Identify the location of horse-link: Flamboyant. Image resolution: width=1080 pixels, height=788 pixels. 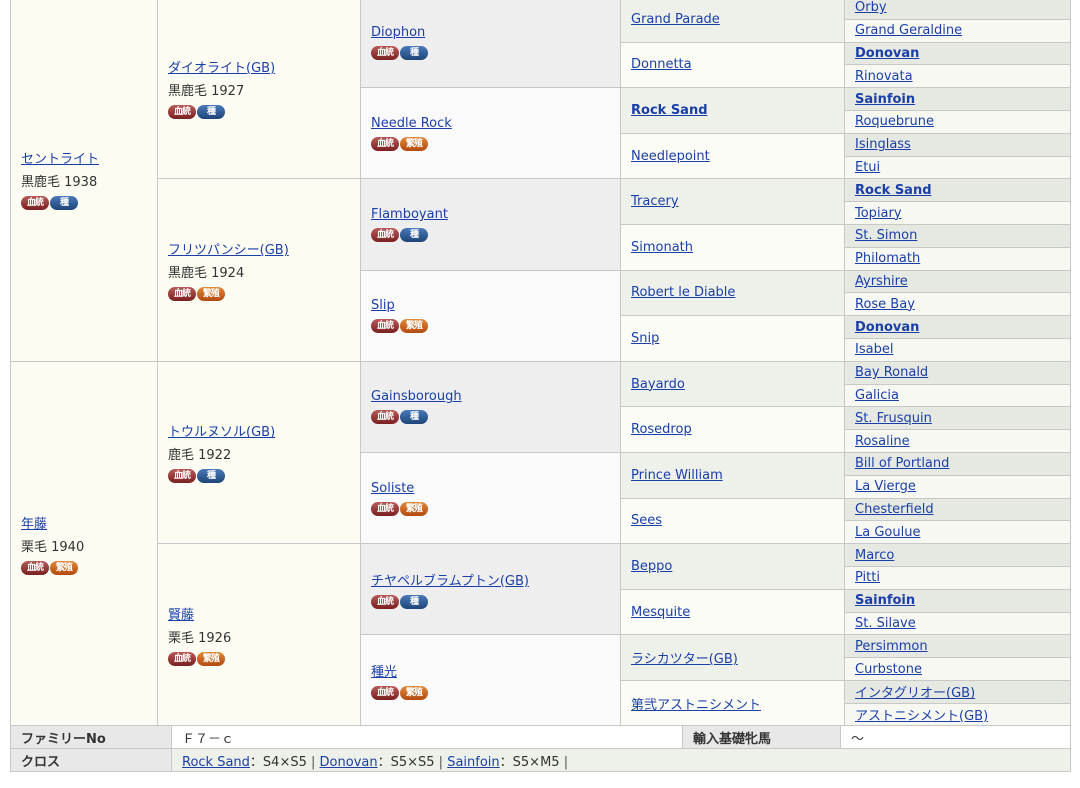
(409, 214).